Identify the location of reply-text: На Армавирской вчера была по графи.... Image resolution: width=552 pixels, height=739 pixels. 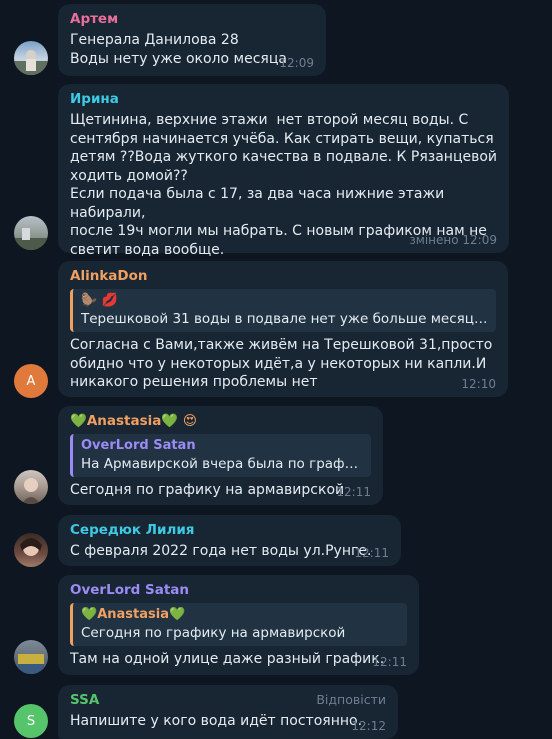
(222, 464).